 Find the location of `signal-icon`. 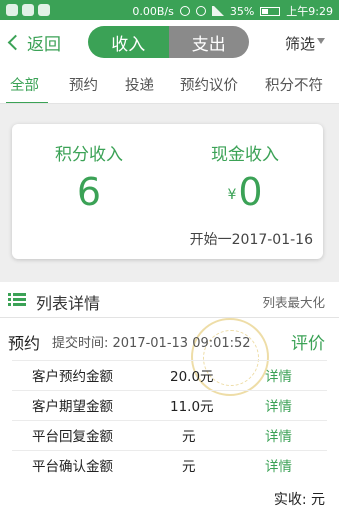

signal-icon is located at coordinates (217, 11).